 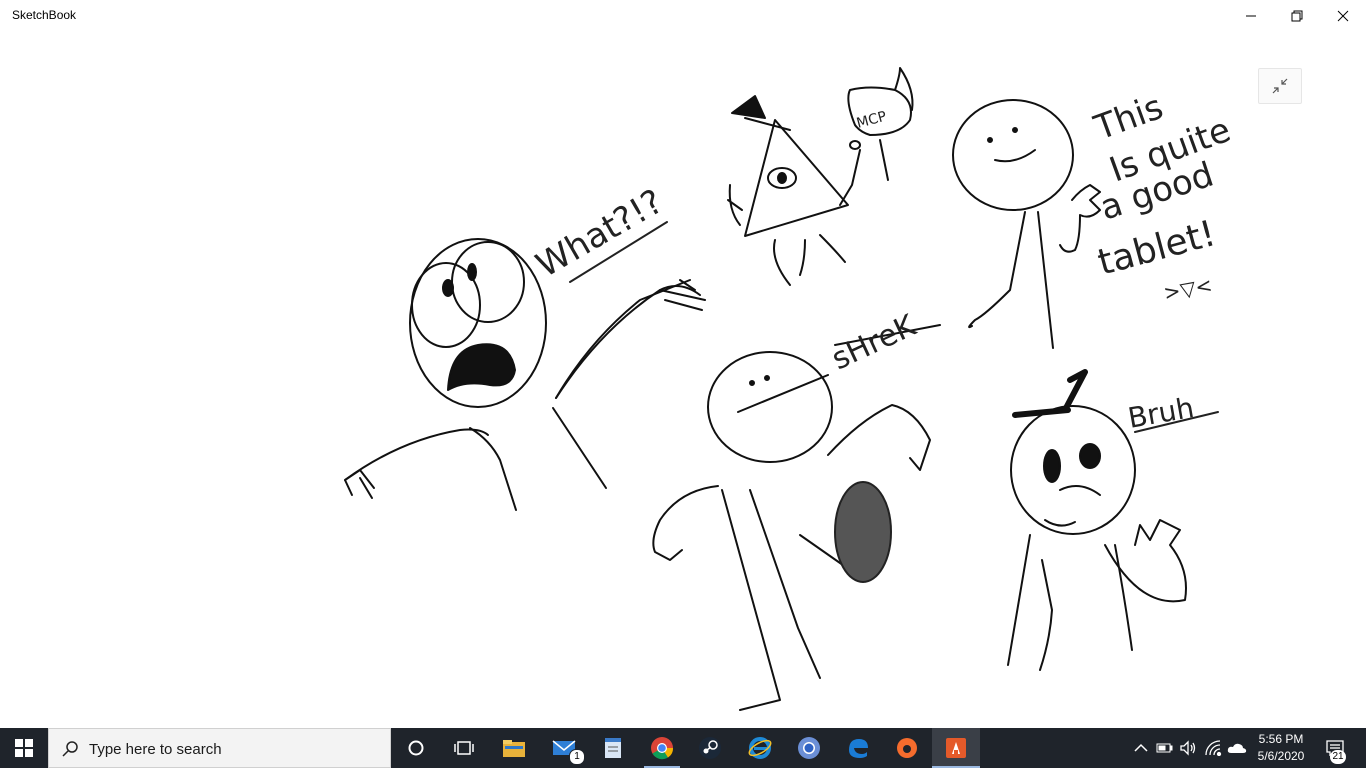 I want to click on handwriting-bruh: Bruh, so click(x=1160, y=413).